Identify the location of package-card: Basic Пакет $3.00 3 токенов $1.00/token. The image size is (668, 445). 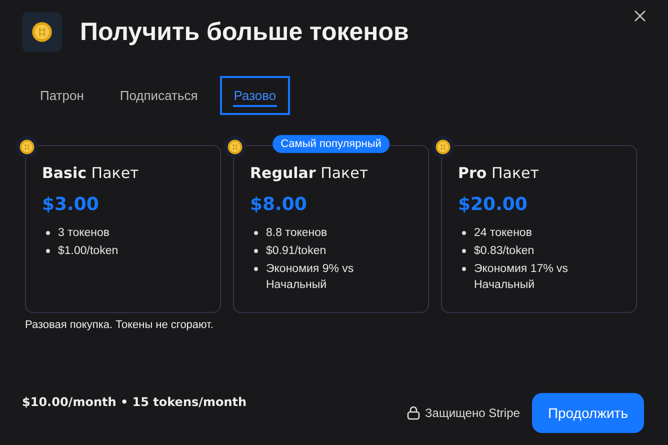
(123, 229).